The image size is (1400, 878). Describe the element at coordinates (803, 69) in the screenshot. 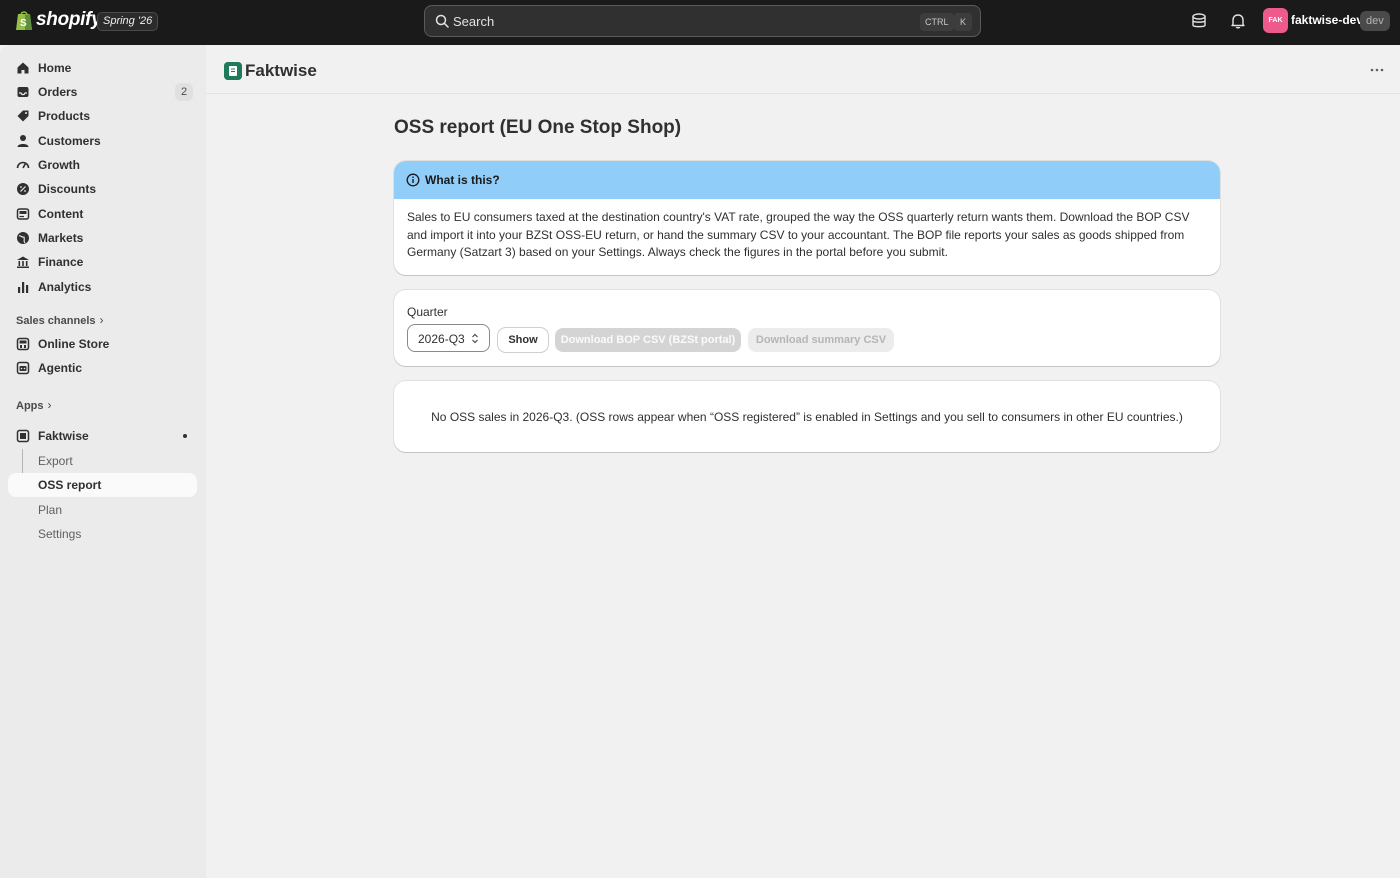

I see `app-header: Faktwise` at that location.